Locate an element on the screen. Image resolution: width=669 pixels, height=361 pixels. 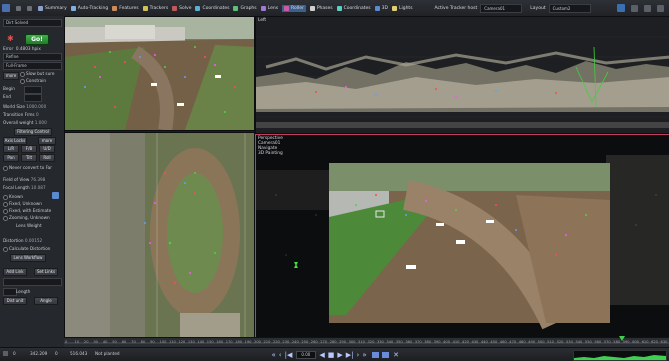
timeline-tick-label: 440 is located at coordinates (484, 342).